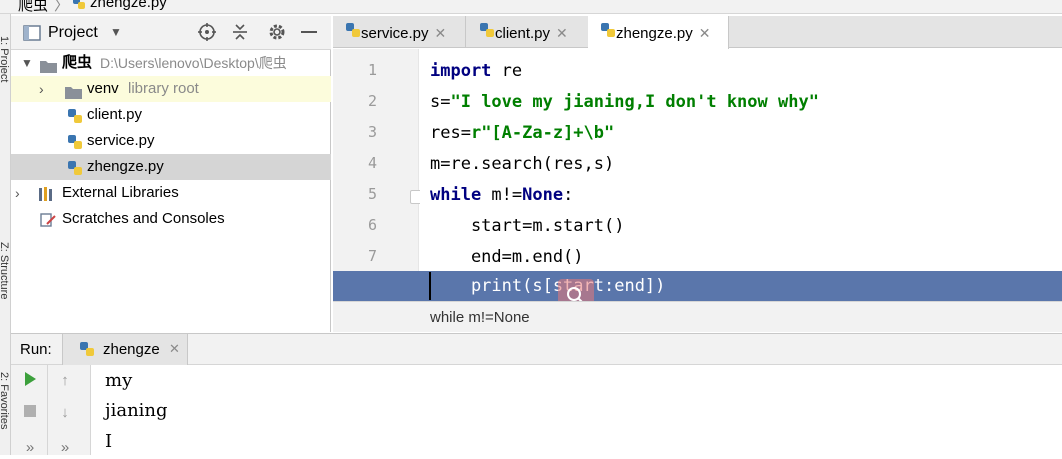  What do you see at coordinates (30, 414) in the screenshot?
I see `stop-icon` at bounding box center [30, 414].